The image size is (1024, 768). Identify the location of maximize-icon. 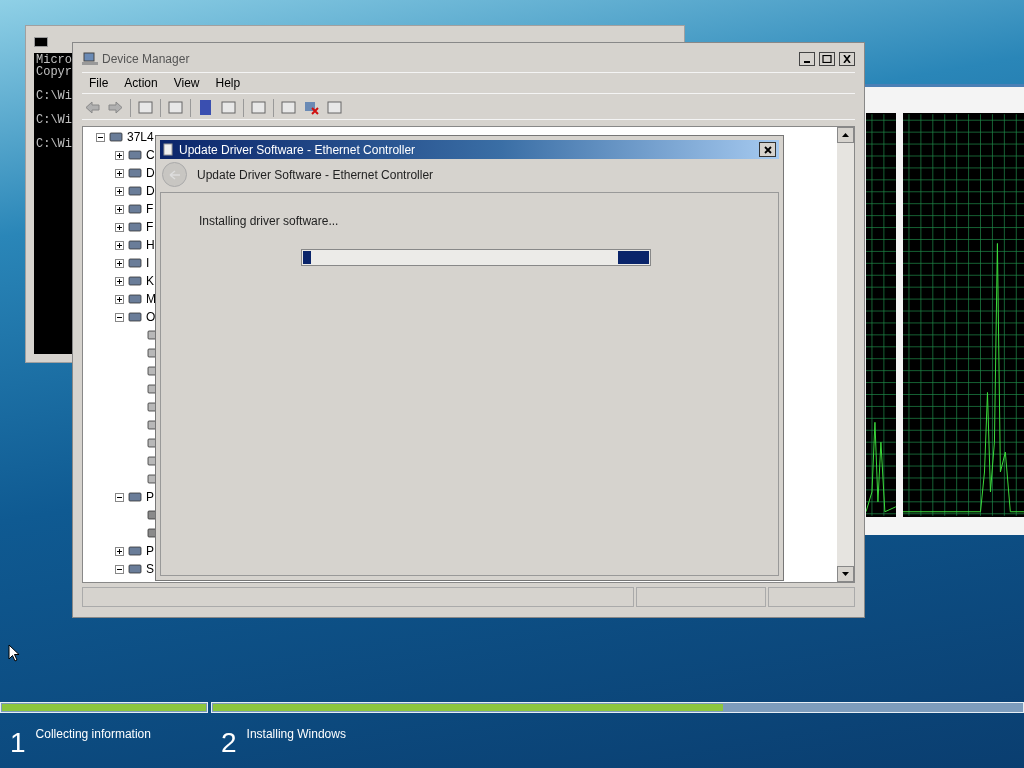
(827, 59).